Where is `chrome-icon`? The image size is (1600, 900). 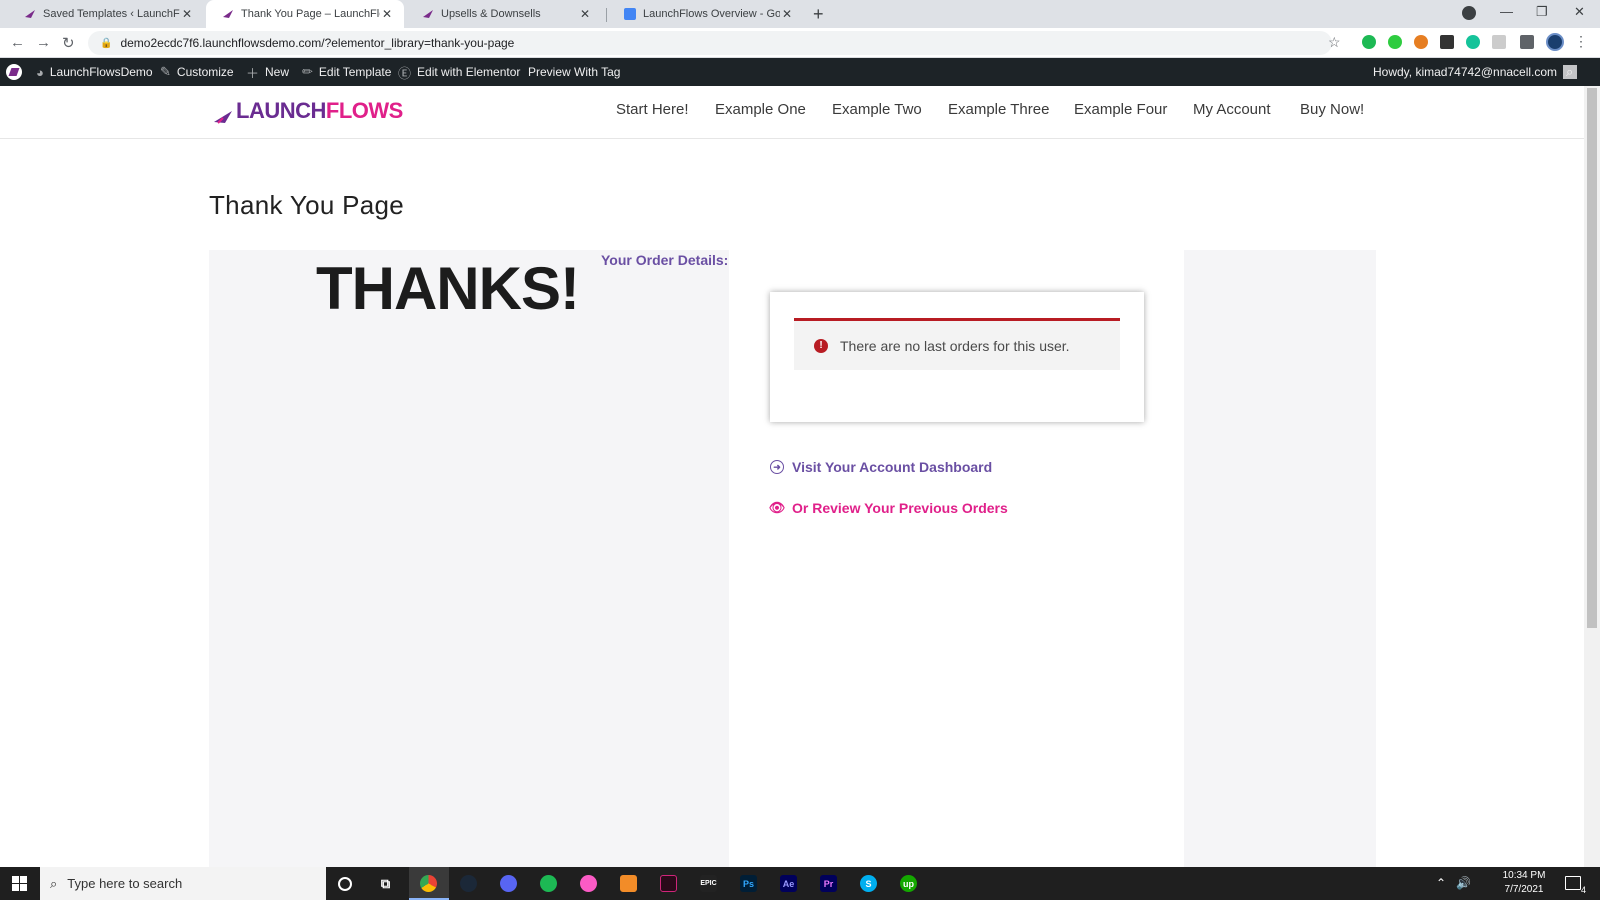
chrome-icon is located at coordinates (428, 883).